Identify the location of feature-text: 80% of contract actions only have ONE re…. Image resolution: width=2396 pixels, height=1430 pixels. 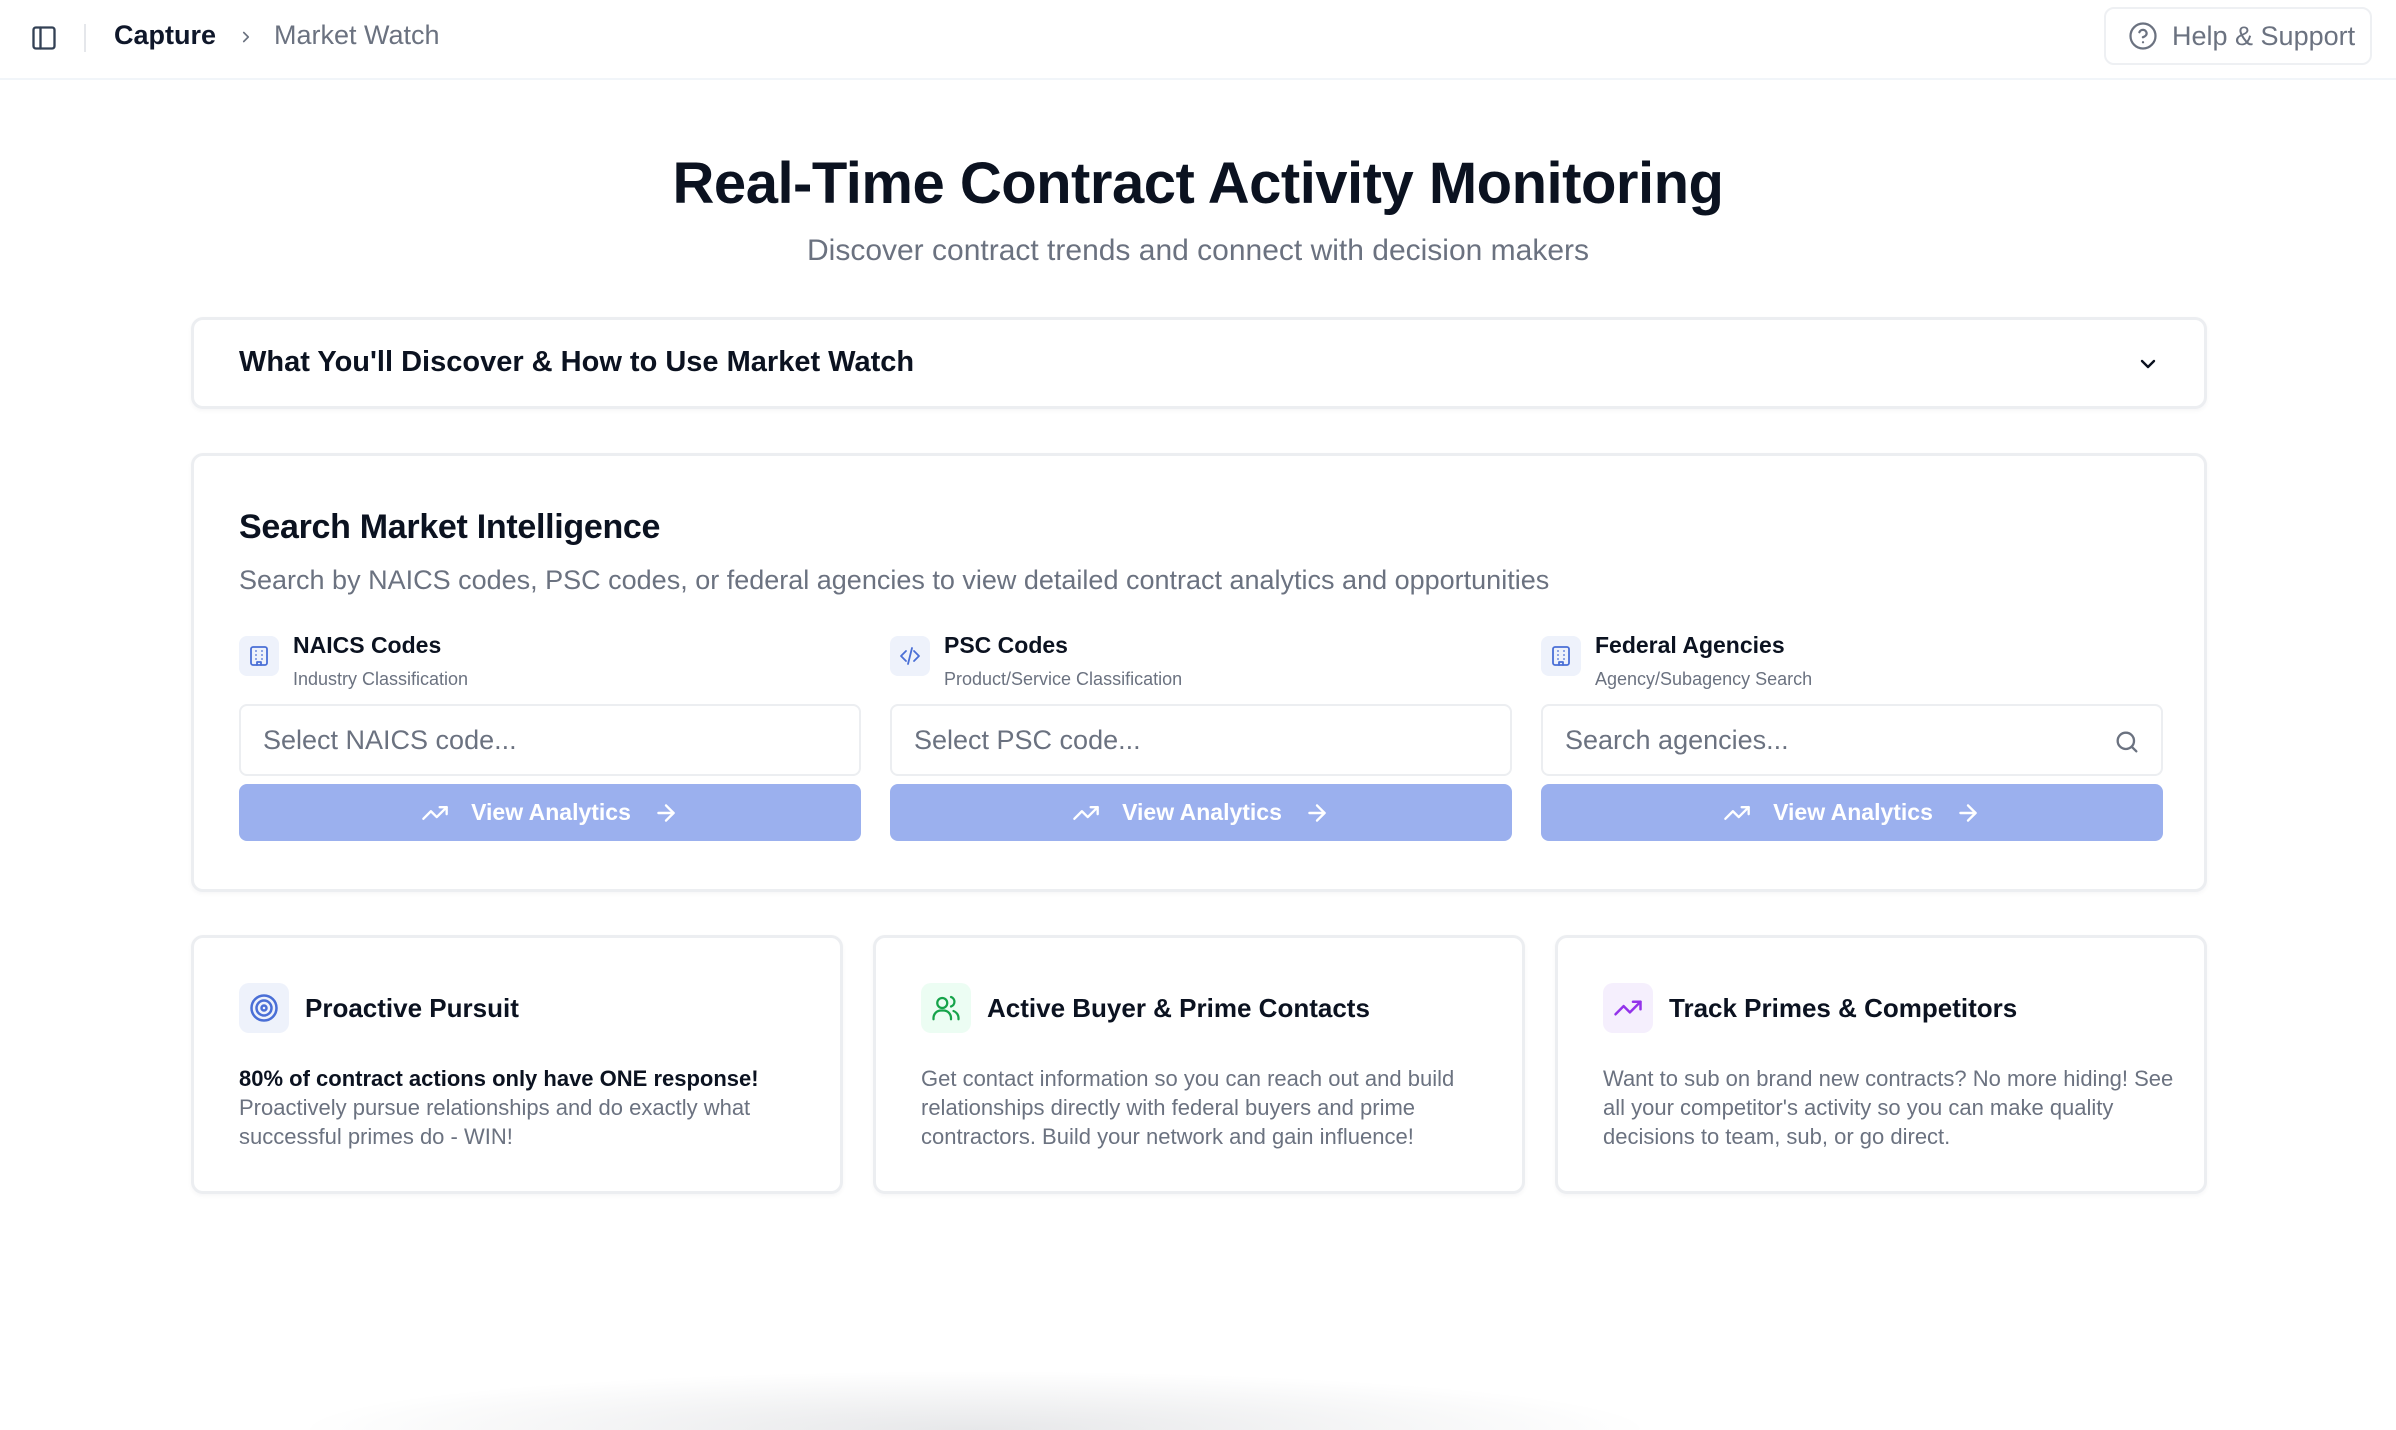
(529, 1107).